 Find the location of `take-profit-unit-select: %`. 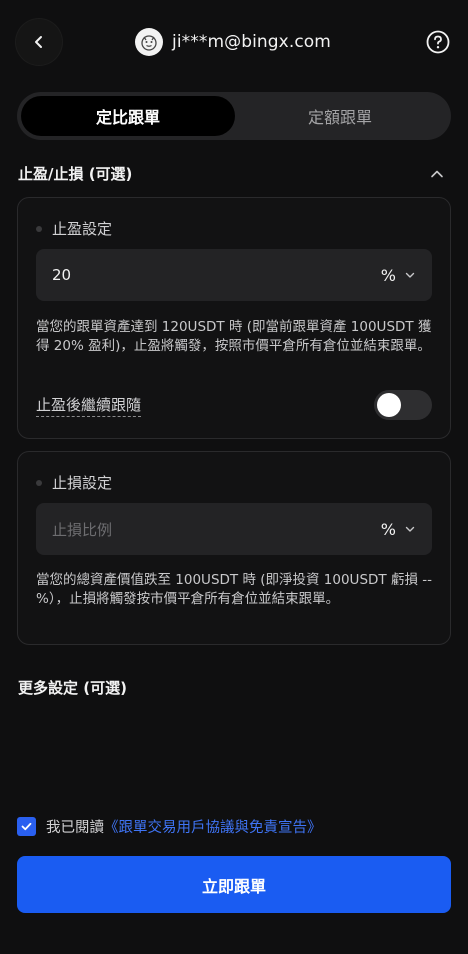

take-profit-unit-select: % is located at coordinates (398, 275).